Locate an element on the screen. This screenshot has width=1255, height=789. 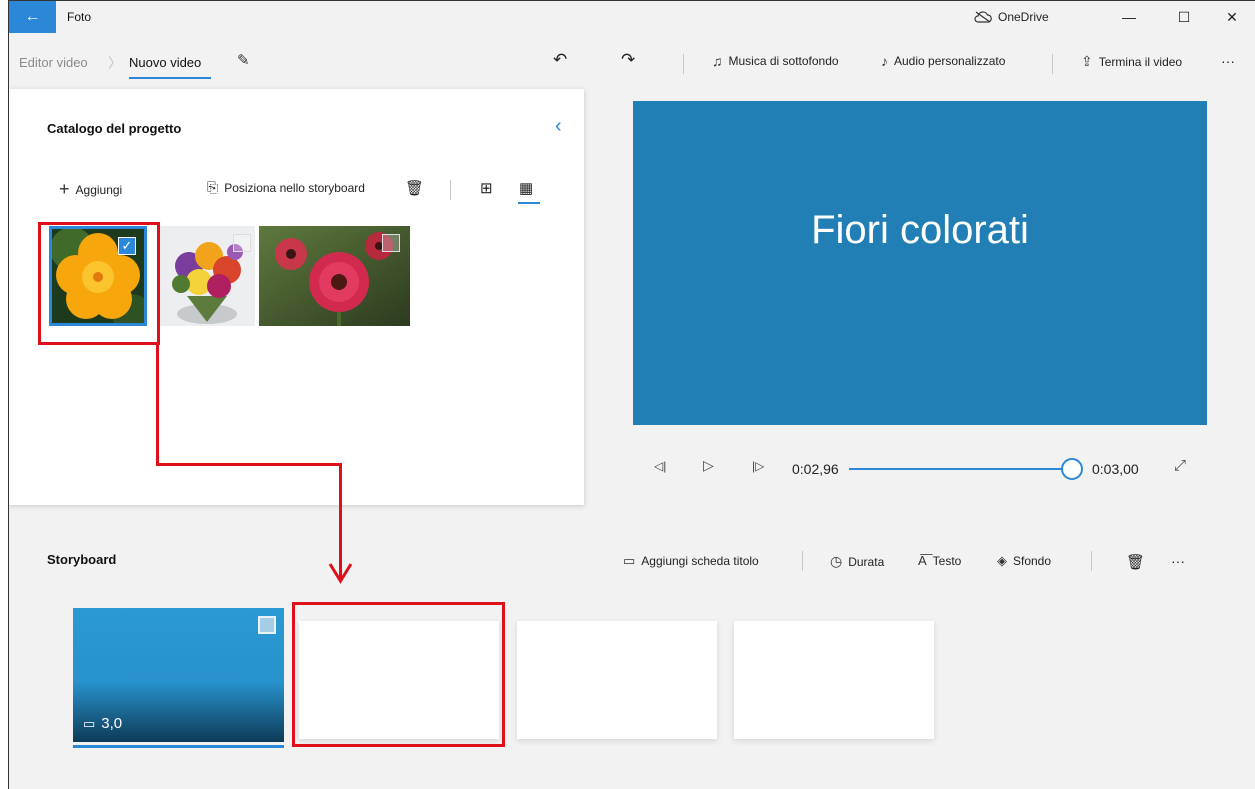
music-note-icon: ♫ is located at coordinates (717, 61).